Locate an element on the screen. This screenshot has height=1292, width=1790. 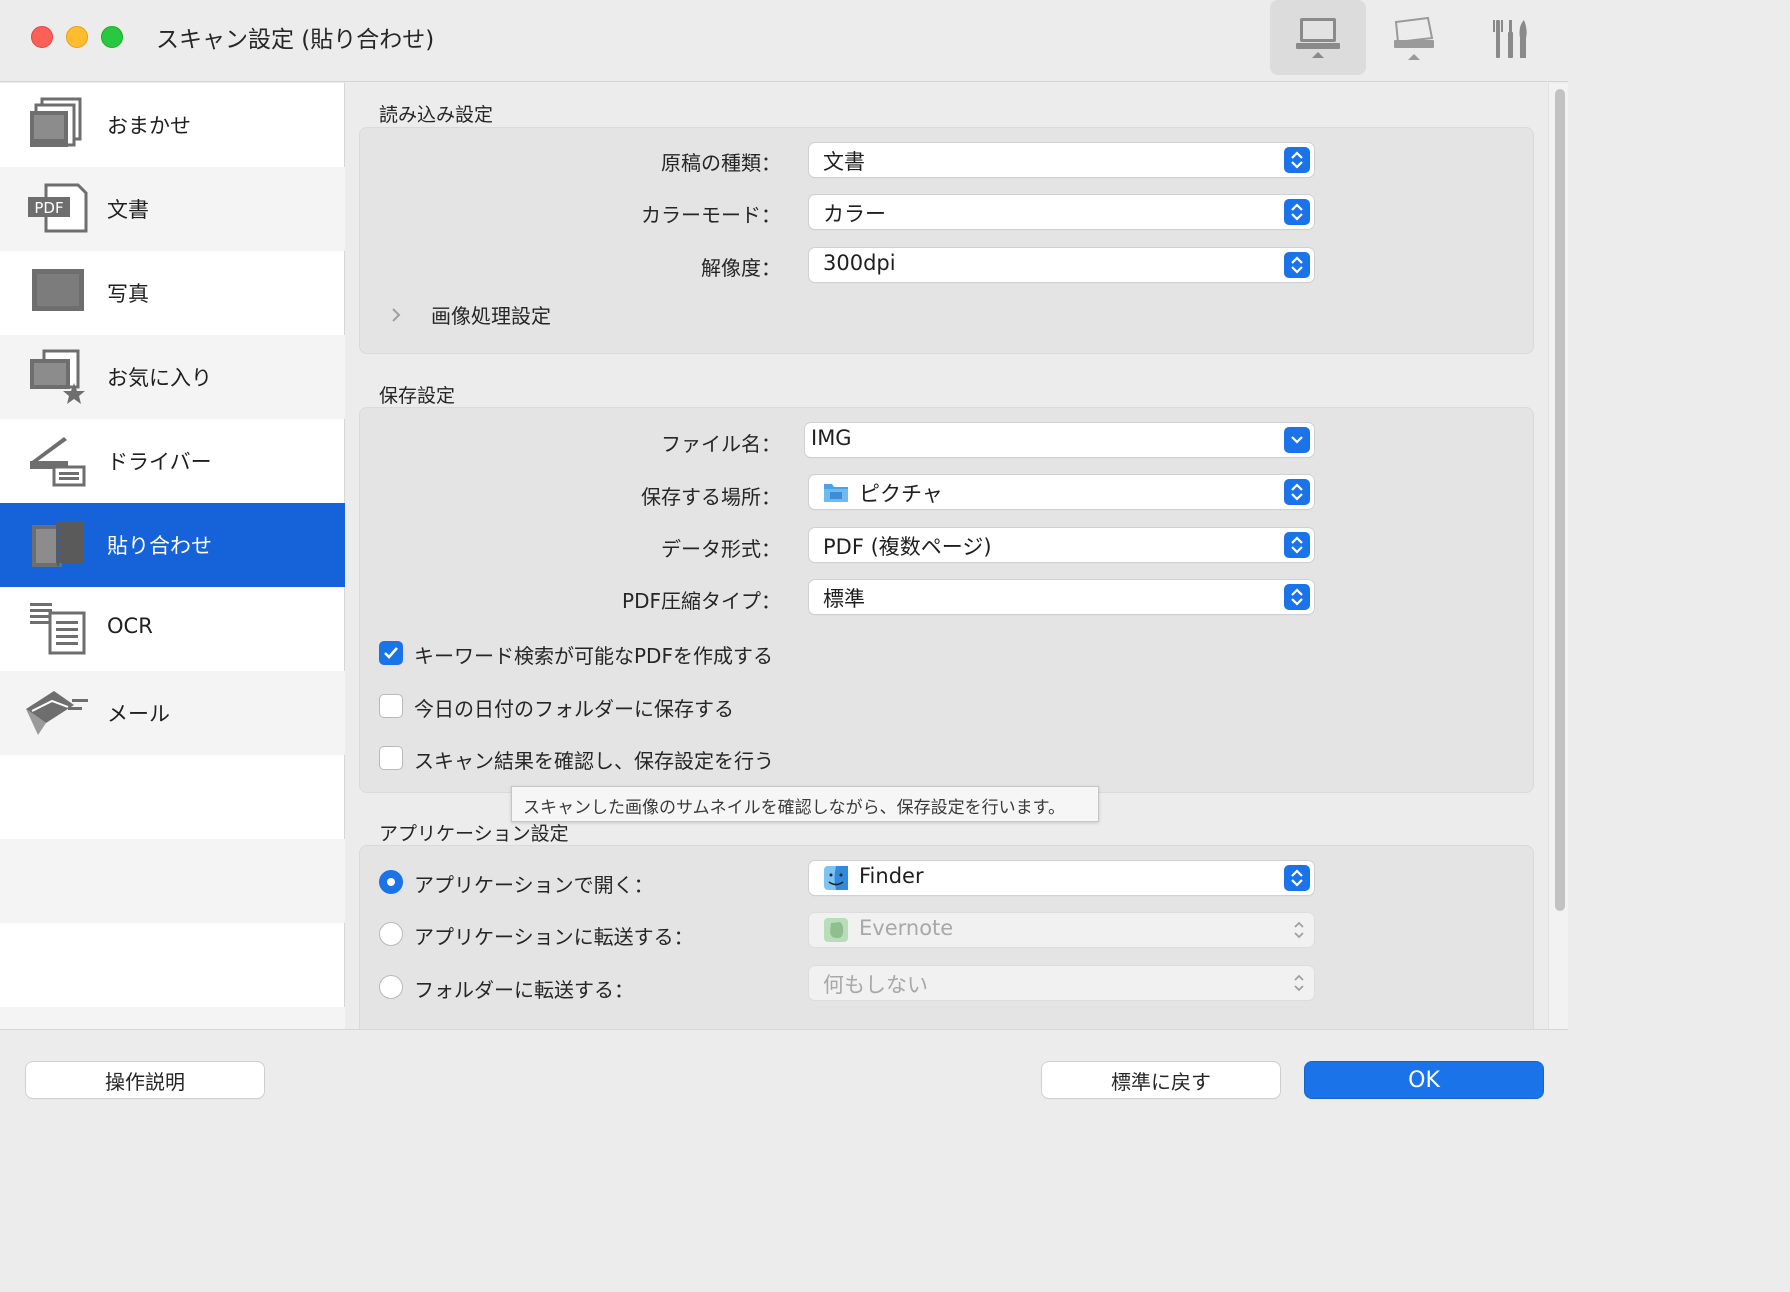
close-window-button is located at coordinates (42, 37).